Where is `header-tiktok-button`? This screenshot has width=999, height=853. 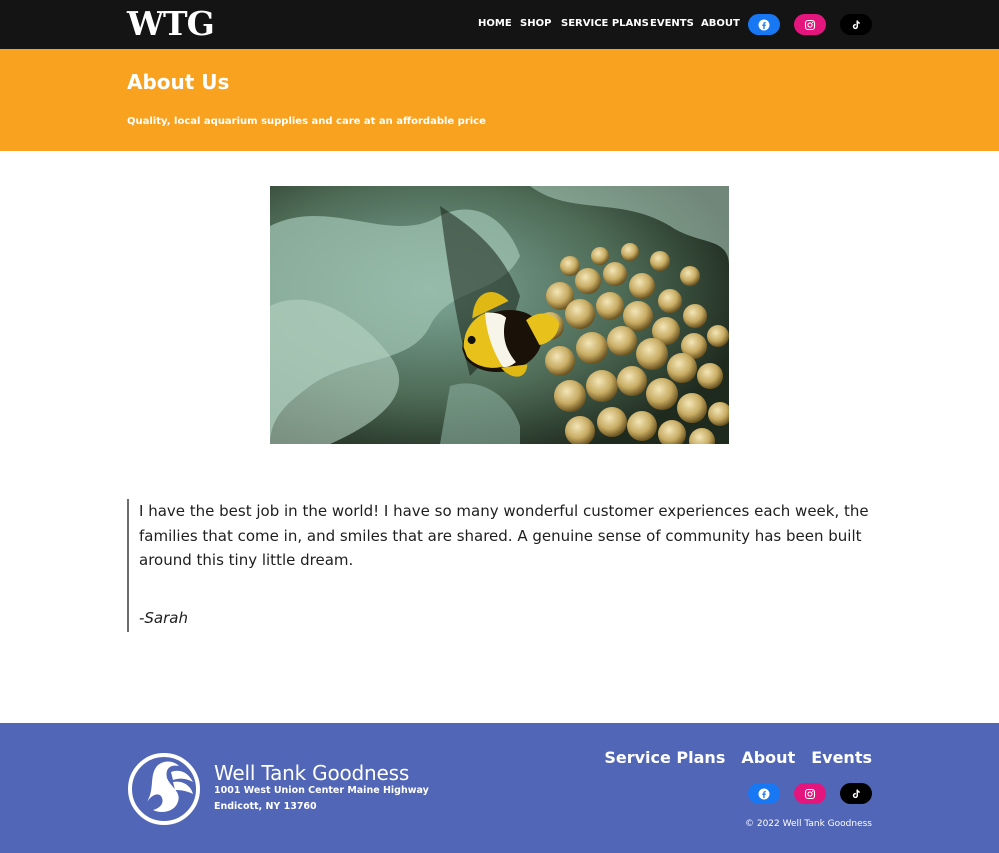
header-tiktok-button is located at coordinates (856, 24).